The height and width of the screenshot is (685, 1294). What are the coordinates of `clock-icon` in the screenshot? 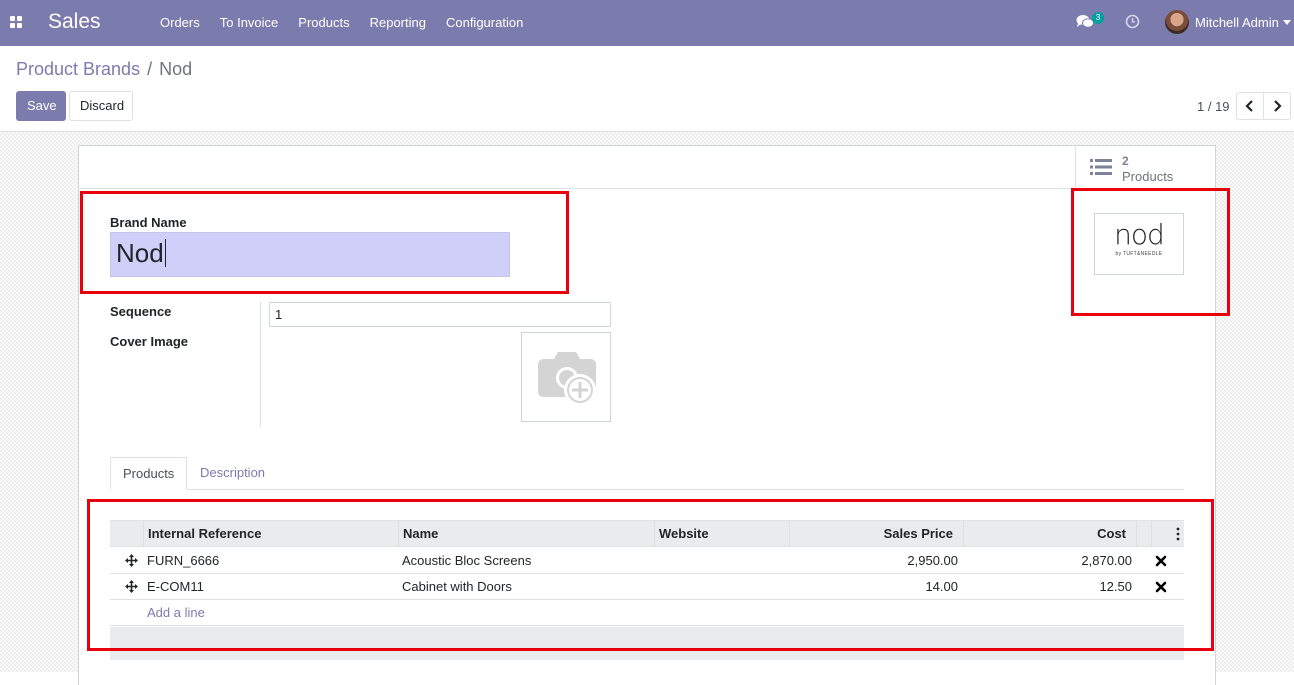 It's located at (1132, 21).